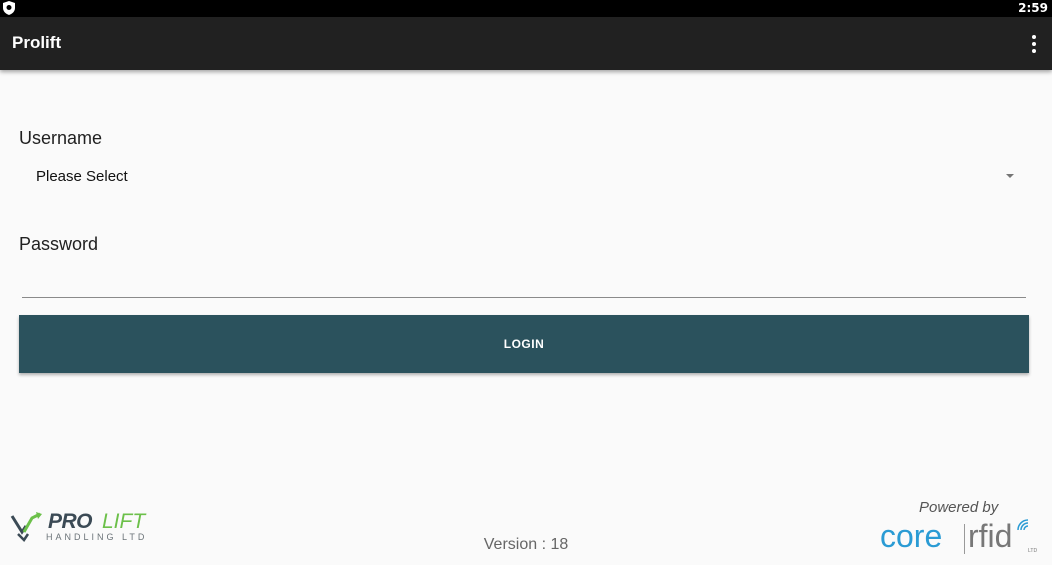  What do you see at coordinates (1034, 44) in the screenshot?
I see `more-vert-icon` at bounding box center [1034, 44].